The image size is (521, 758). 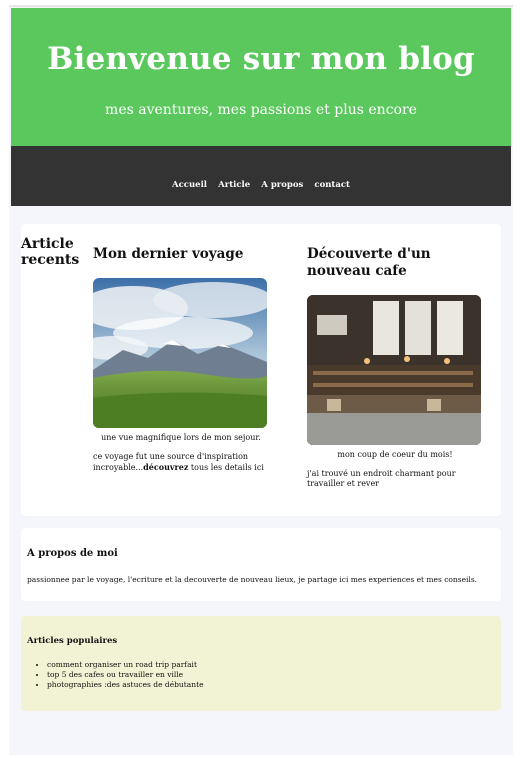 I want to click on nav-item-accueil: Accueil, so click(x=189, y=185).